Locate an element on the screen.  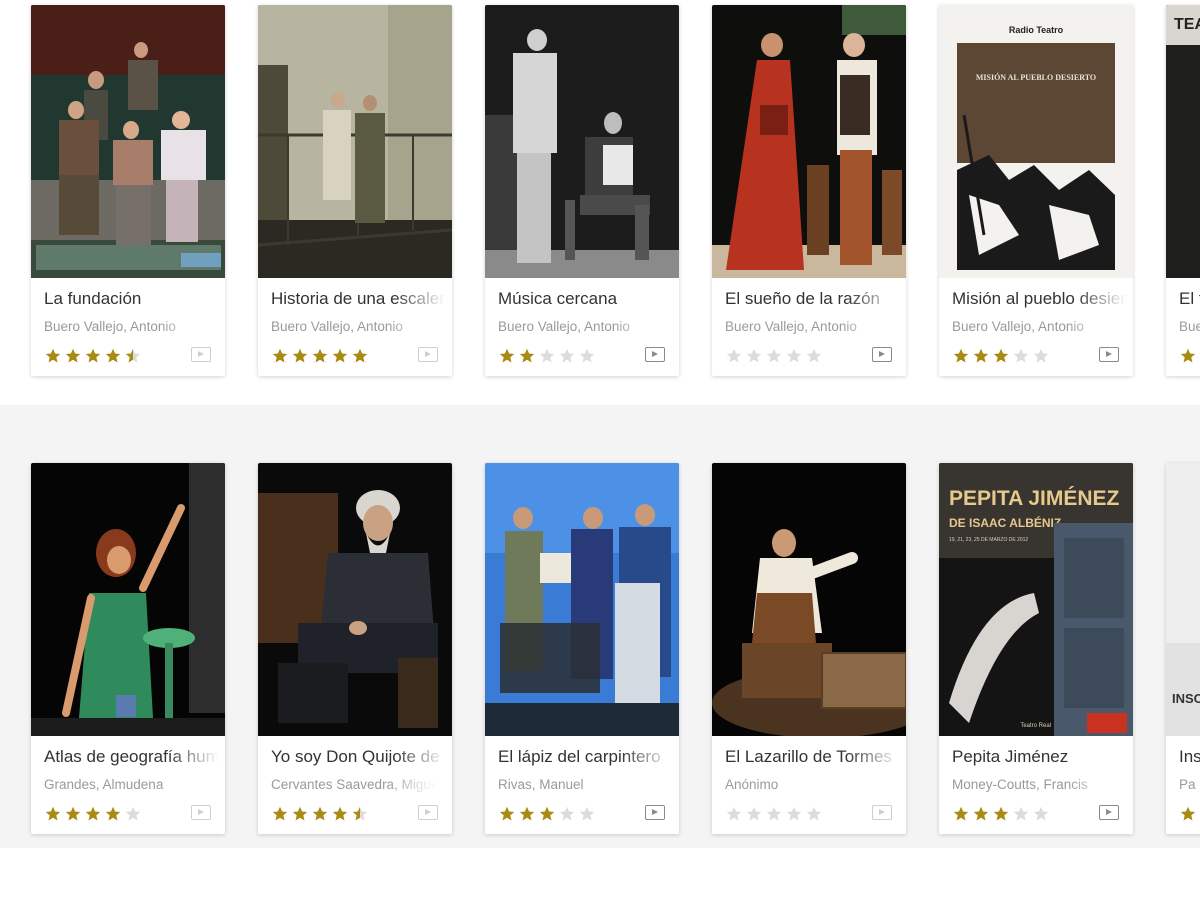
card-title: Pepita Jiménez is located at coordinates (1039, 757).